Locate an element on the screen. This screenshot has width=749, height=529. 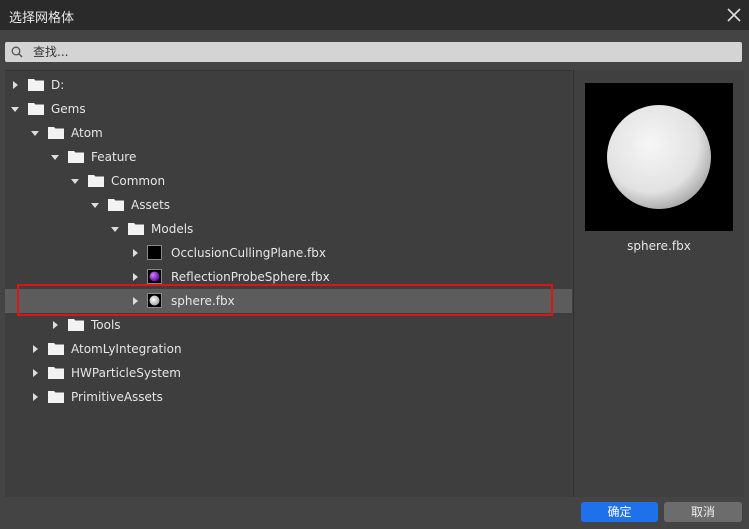
tree-row-reflection-probe-sphere: ReflectionProbeSphere.fbx is located at coordinates (288, 277).